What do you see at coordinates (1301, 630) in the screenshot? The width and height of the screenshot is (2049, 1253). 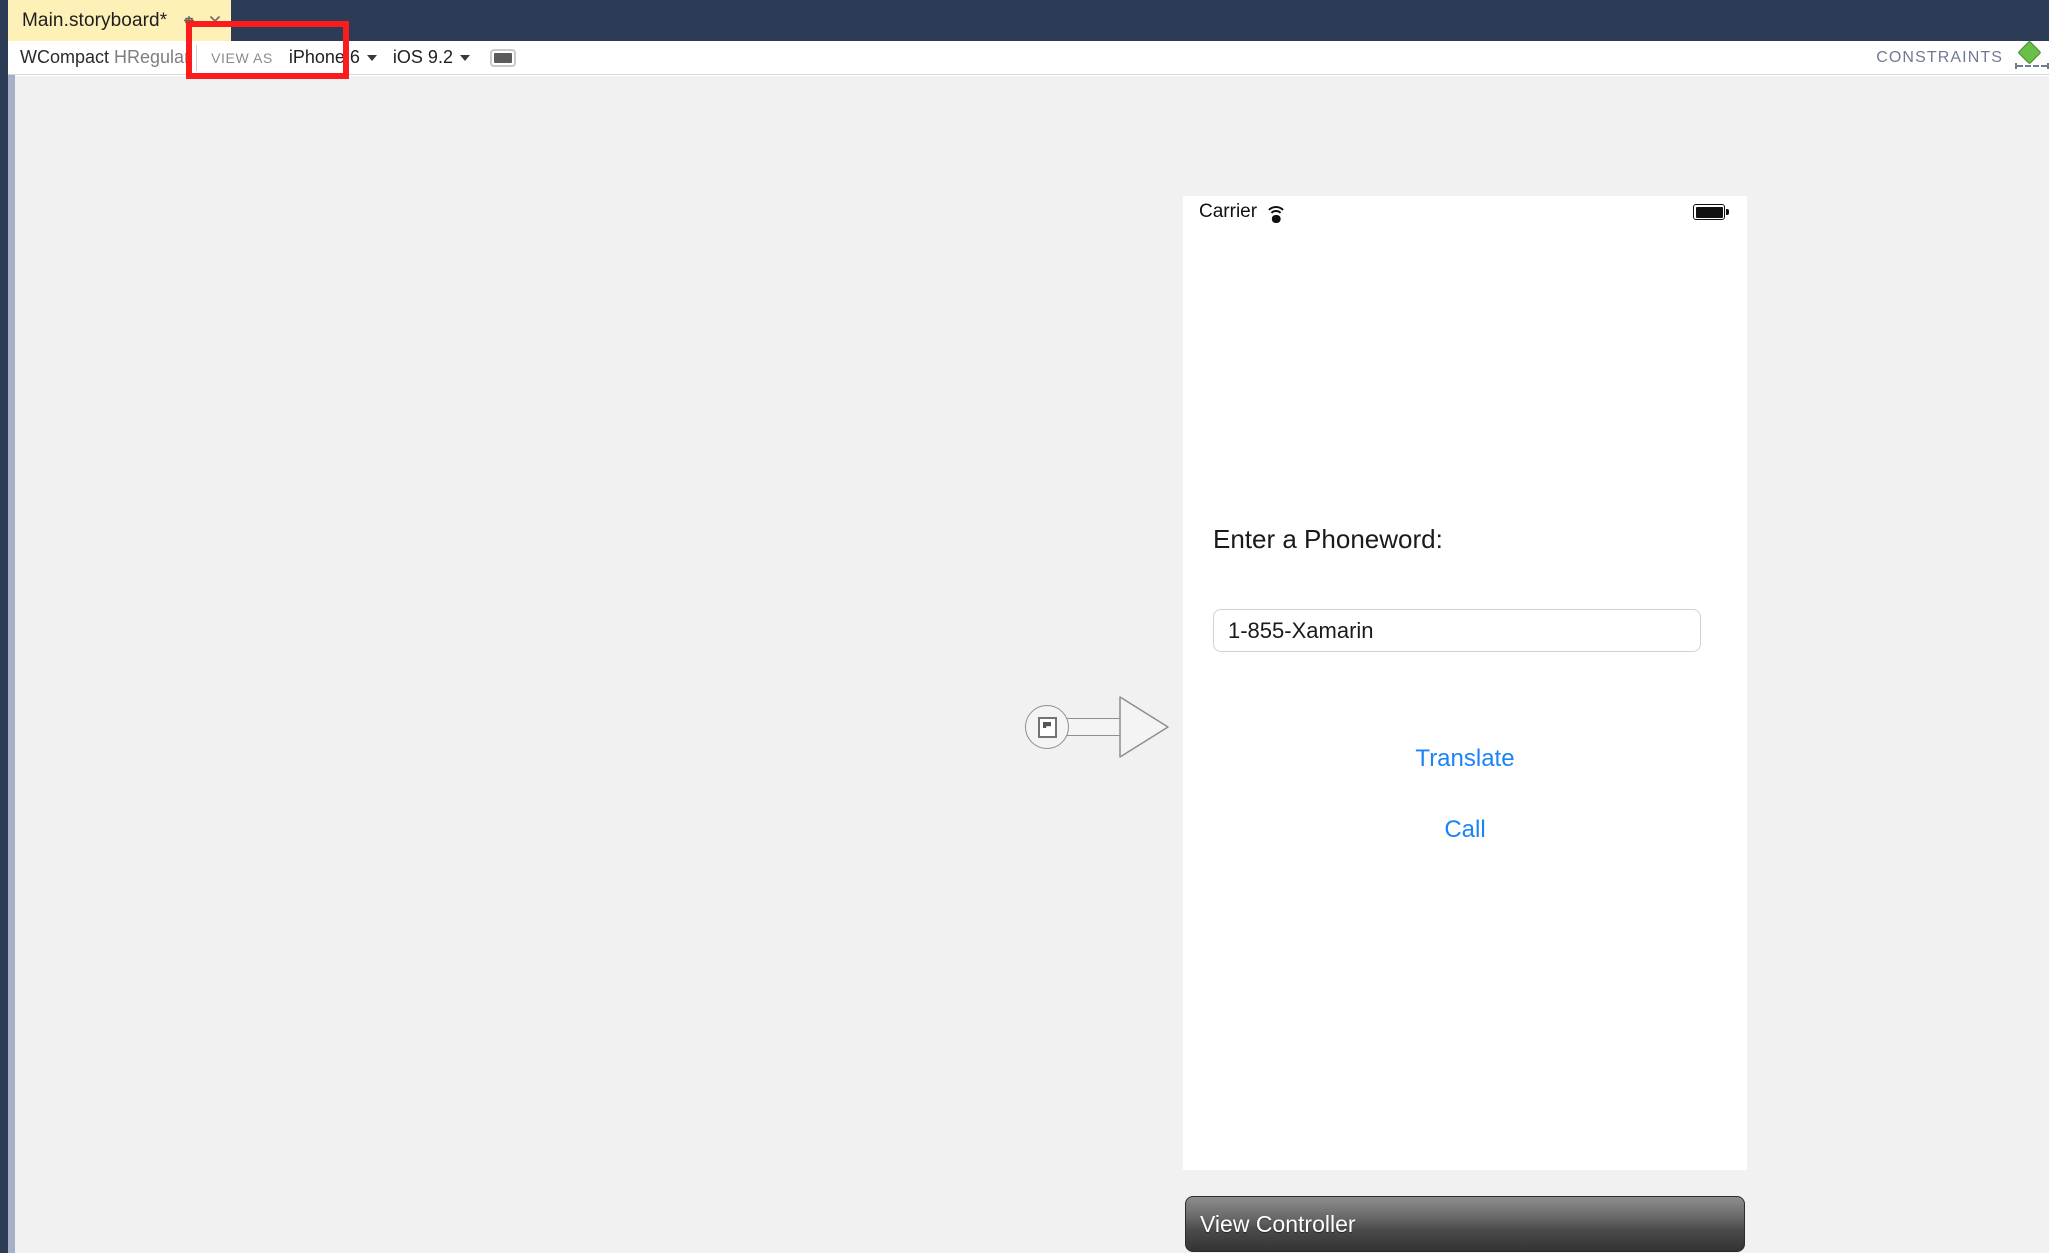 I see `phoneword-input-value: 1-855-Xamarin` at bounding box center [1301, 630].